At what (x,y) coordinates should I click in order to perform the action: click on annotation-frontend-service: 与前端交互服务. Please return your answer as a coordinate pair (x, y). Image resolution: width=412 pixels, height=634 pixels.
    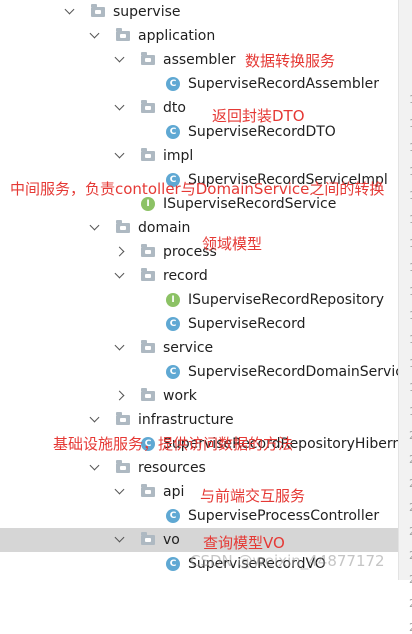
    Looking at the image, I should click on (253, 496).